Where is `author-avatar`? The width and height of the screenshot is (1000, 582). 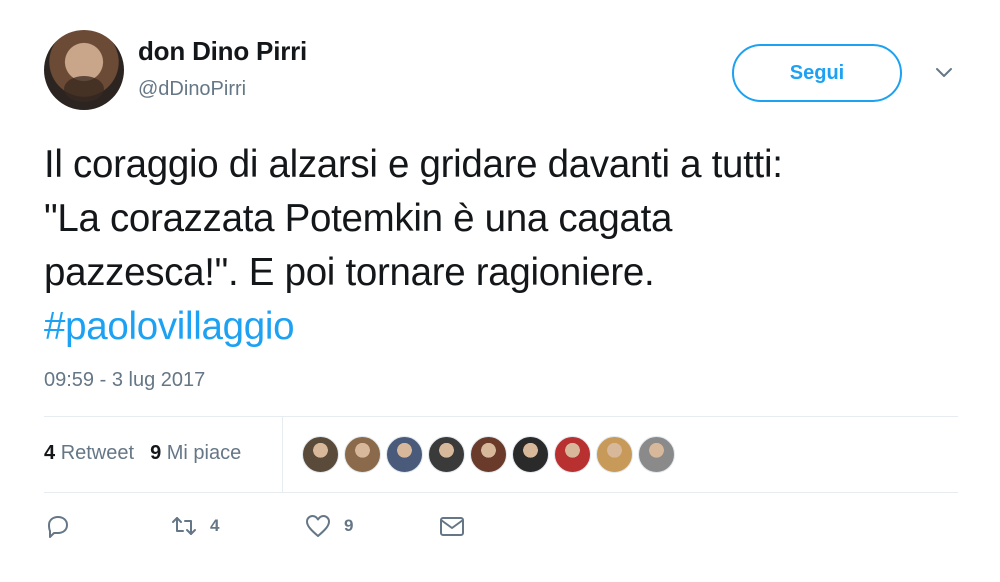
author-avatar is located at coordinates (84, 70).